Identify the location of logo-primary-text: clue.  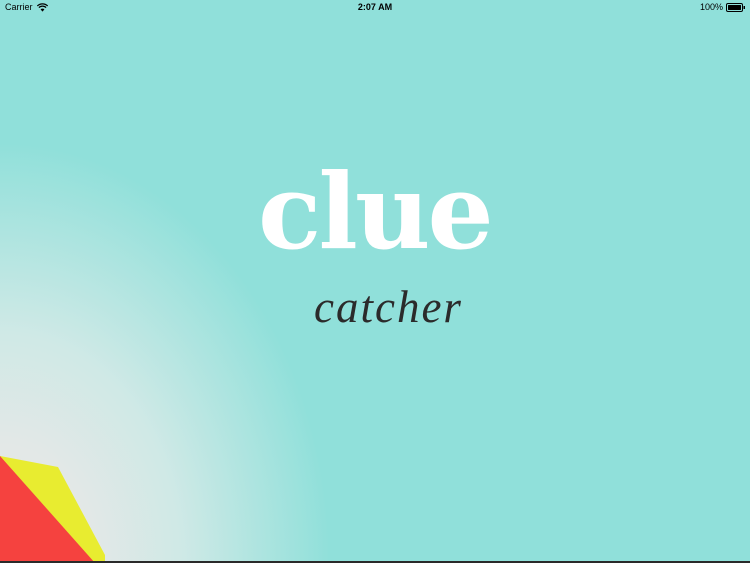
(376, 211).